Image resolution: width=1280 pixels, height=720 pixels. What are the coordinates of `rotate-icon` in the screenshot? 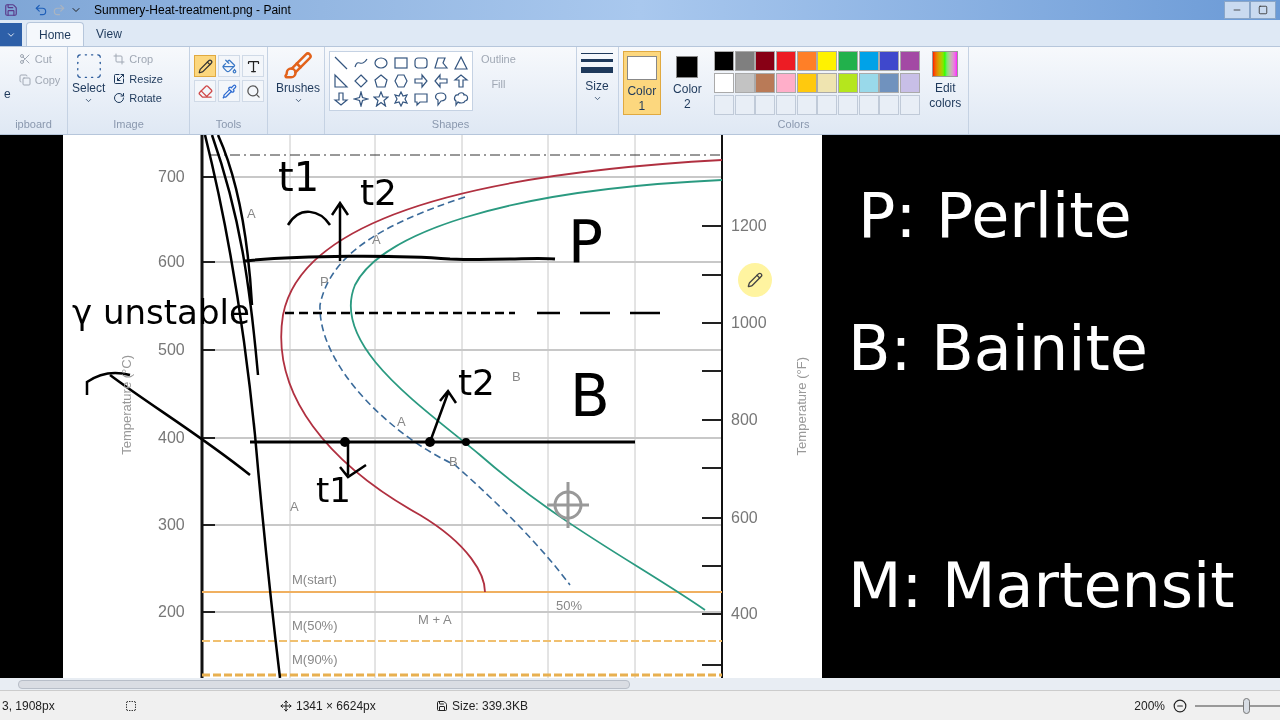 It's located at (119, 98).